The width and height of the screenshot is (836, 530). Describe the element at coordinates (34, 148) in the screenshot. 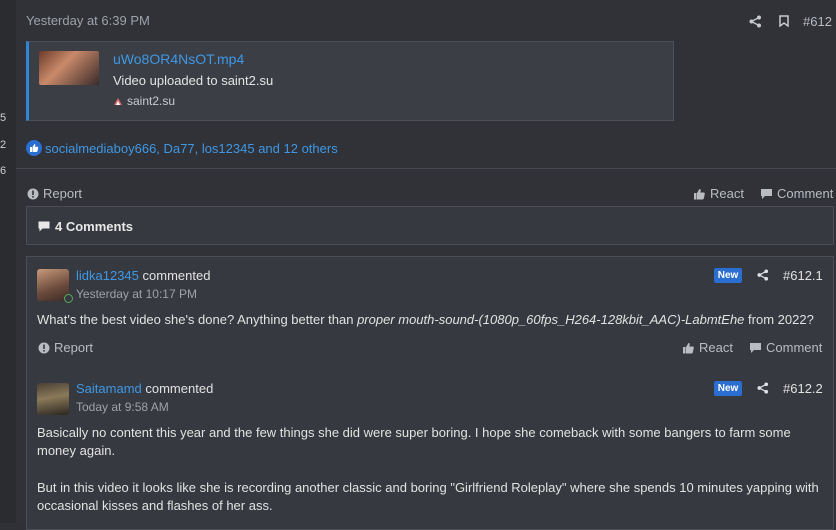

I see `like-badge-icon` at that location.